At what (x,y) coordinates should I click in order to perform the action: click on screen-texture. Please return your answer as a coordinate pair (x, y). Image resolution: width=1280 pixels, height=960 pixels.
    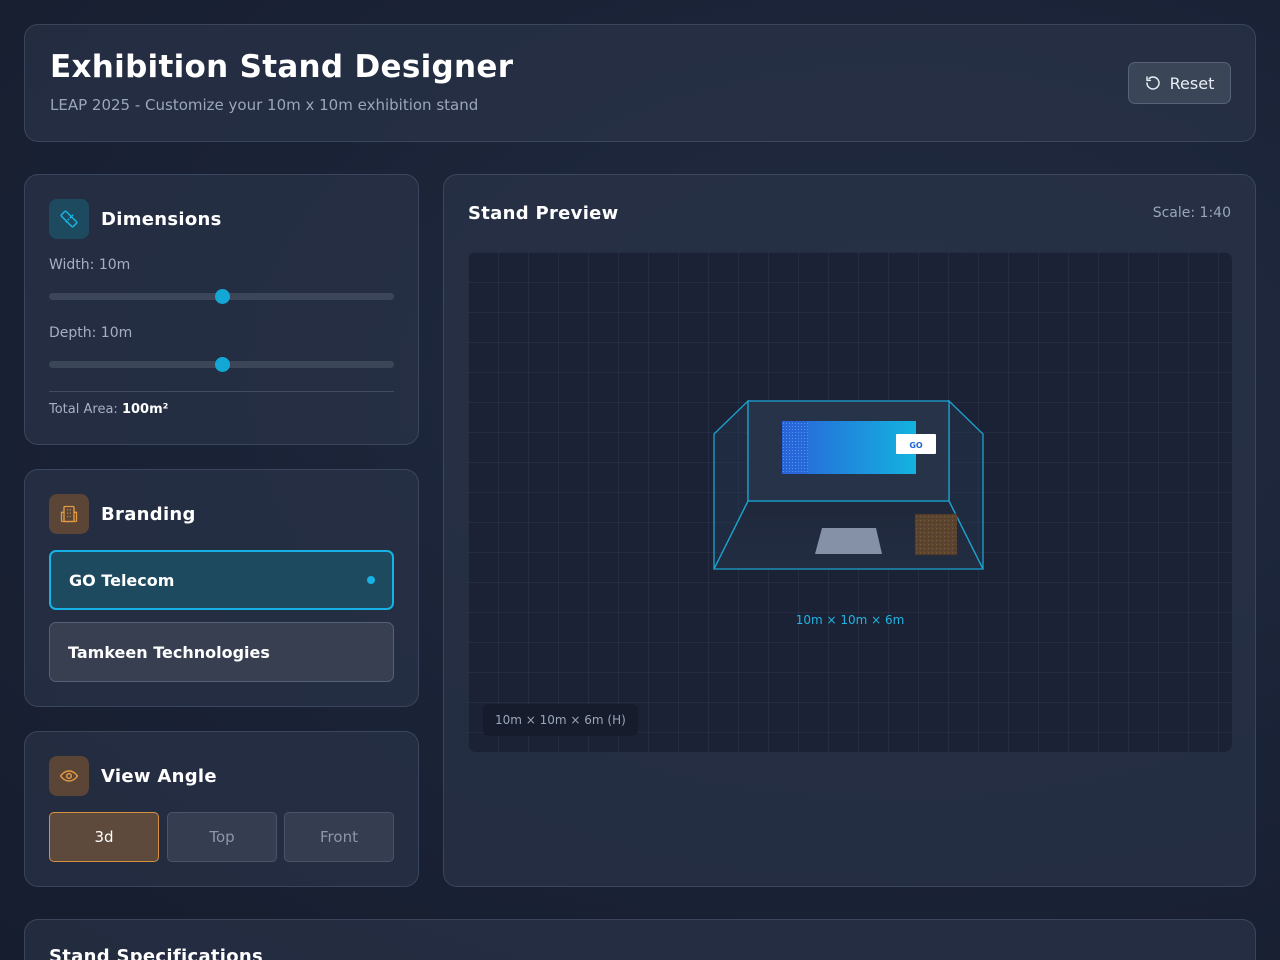
    Looking at the image, I should click on (795, 447).